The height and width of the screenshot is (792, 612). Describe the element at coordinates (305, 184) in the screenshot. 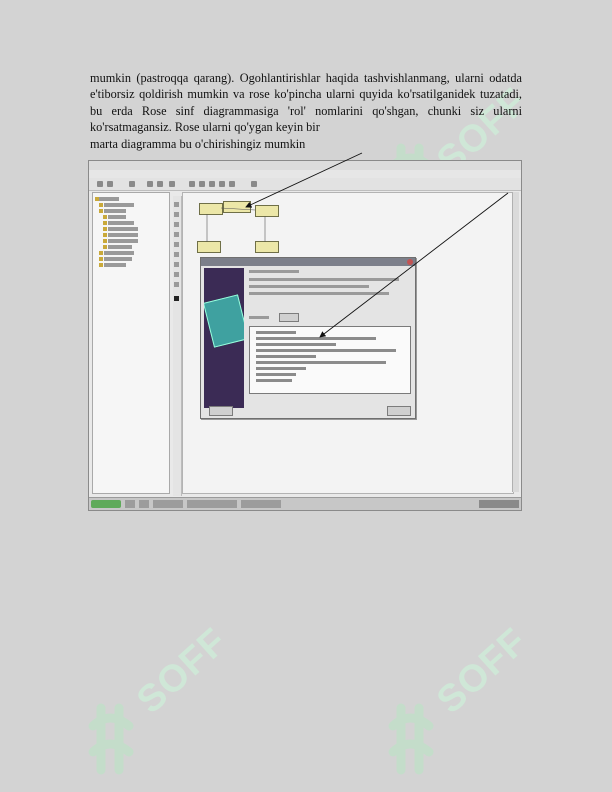

I see `app-toolbar` at that location.